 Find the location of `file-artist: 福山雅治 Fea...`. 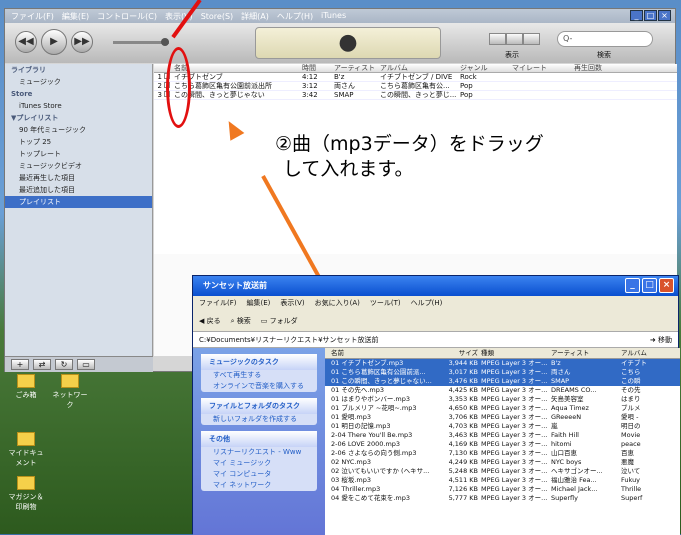

file-artist: 福山雅治 Fea... is located at coordinates (574, 480).